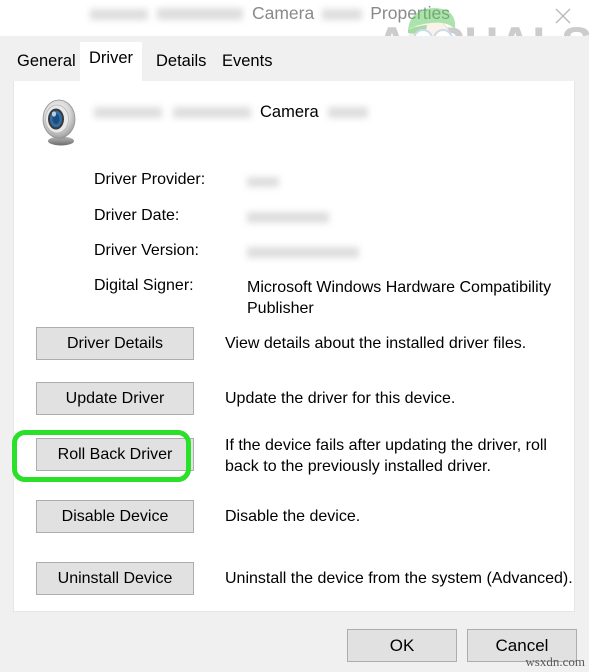 Image resolution: width=589 pixels, height=672 pixels. I want to click on tab-general: General, so click(46, 64).